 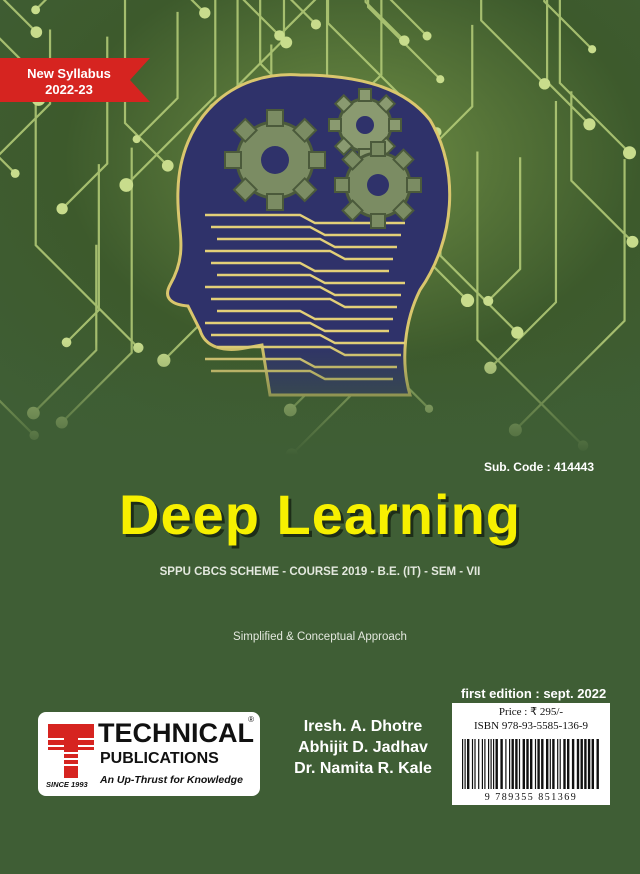 What do you see at coordinates (363, 726) in the screenshot?
I see `author-name: Iresh. A. Dhotre` at bounding box center [363, 726].